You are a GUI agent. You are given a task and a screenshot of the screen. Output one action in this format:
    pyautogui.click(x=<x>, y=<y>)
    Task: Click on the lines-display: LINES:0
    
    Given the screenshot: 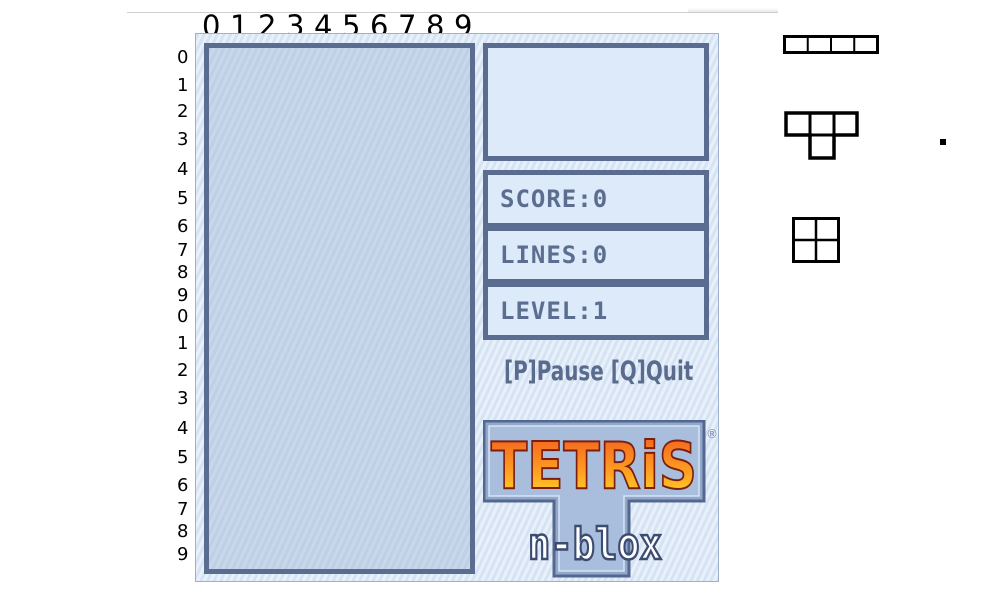 What is the action you would take?
    pyautogui.click(x=596, y=255)
    